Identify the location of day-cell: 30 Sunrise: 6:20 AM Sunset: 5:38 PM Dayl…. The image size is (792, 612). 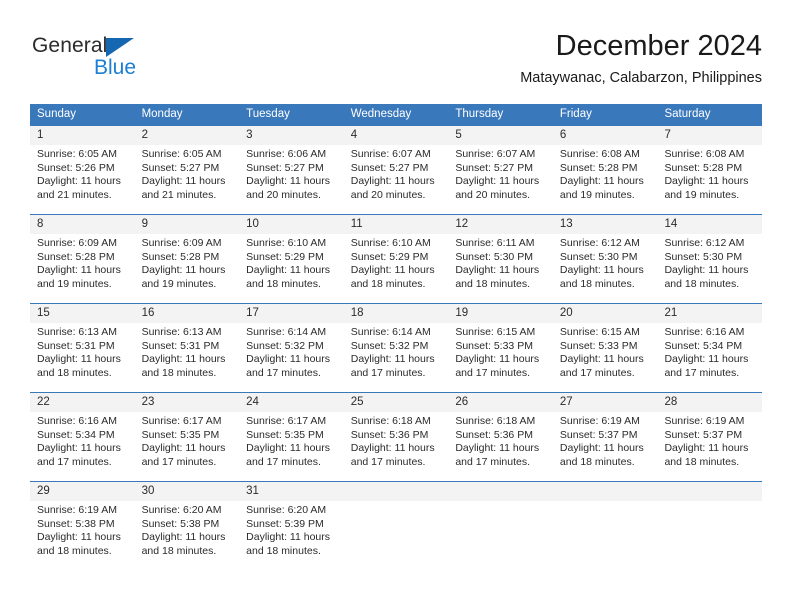
(187, 521).